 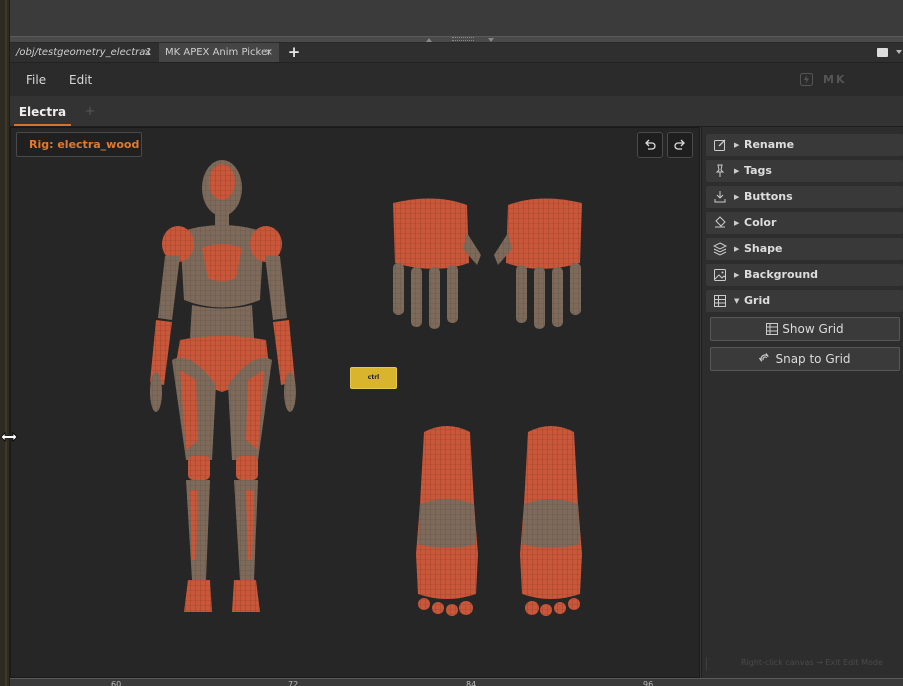 I want to click on snap-to-grid-button: Snap to Grid, so click(x=805, y=359).